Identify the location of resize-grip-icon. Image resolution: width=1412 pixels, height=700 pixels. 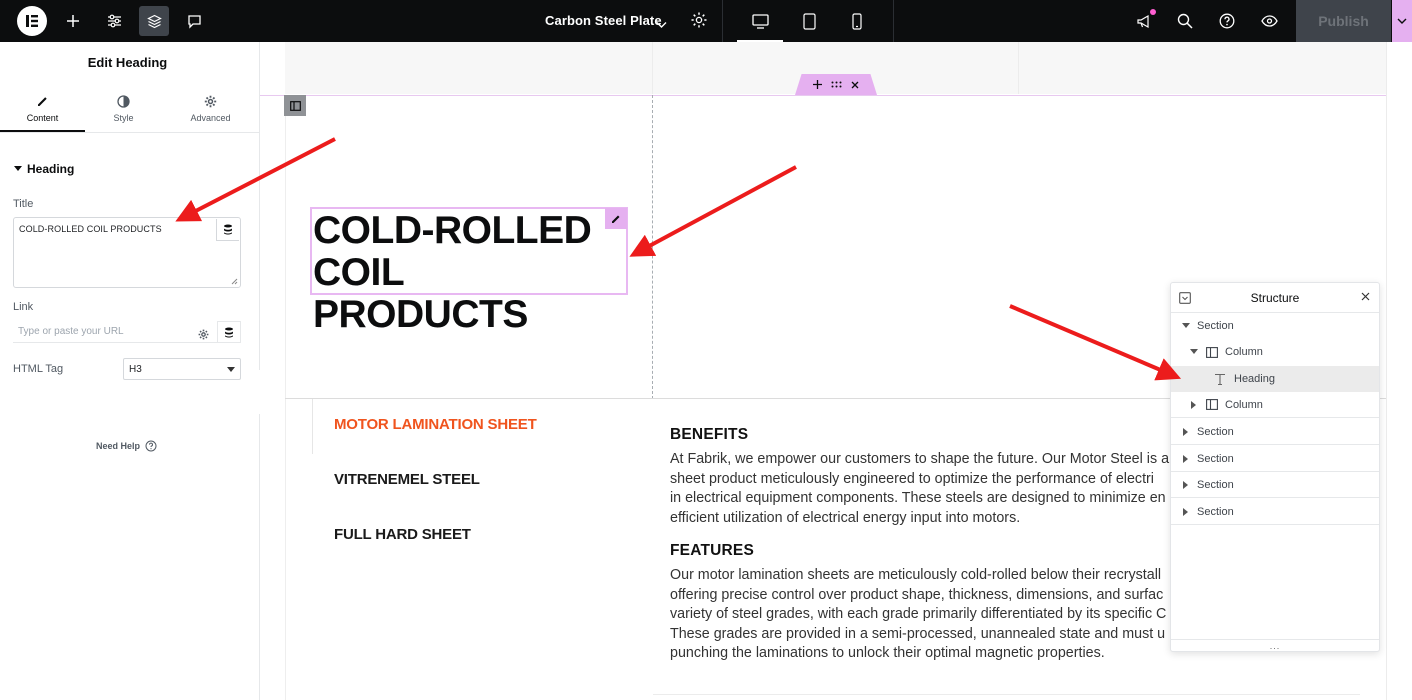
(234, 281).